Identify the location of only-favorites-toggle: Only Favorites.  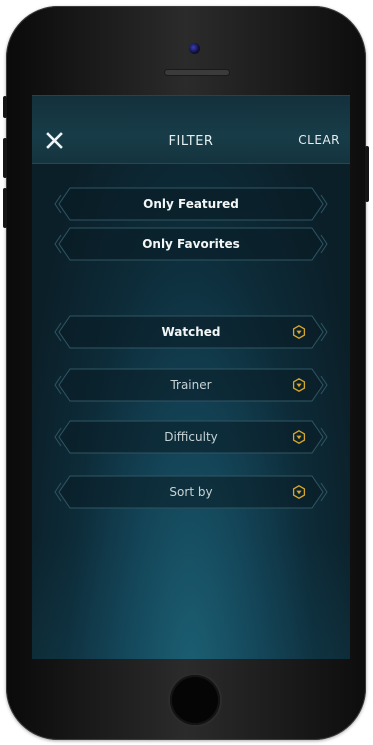
(191, 244).